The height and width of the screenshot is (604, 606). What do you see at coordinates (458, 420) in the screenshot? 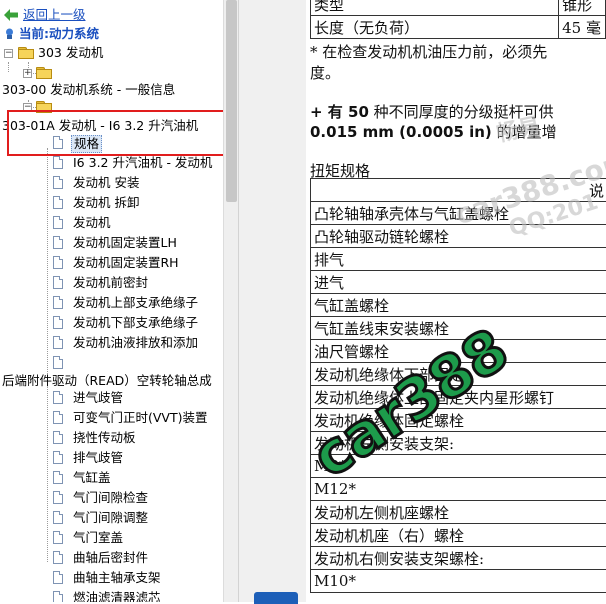
I see `table-cell: 发动机绝缘体固定螺栓` at bounding box center [458, 420].